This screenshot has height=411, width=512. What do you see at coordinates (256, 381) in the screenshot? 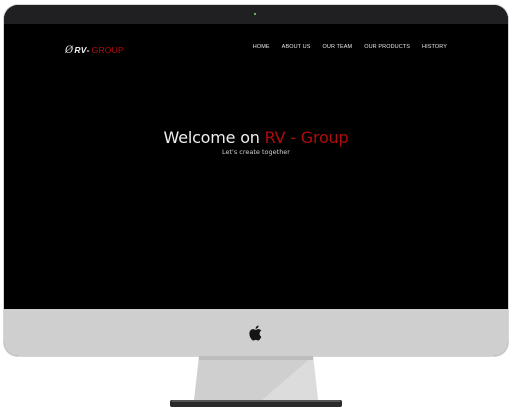
I see `monitor-stand` at bounding box center [256, 381].